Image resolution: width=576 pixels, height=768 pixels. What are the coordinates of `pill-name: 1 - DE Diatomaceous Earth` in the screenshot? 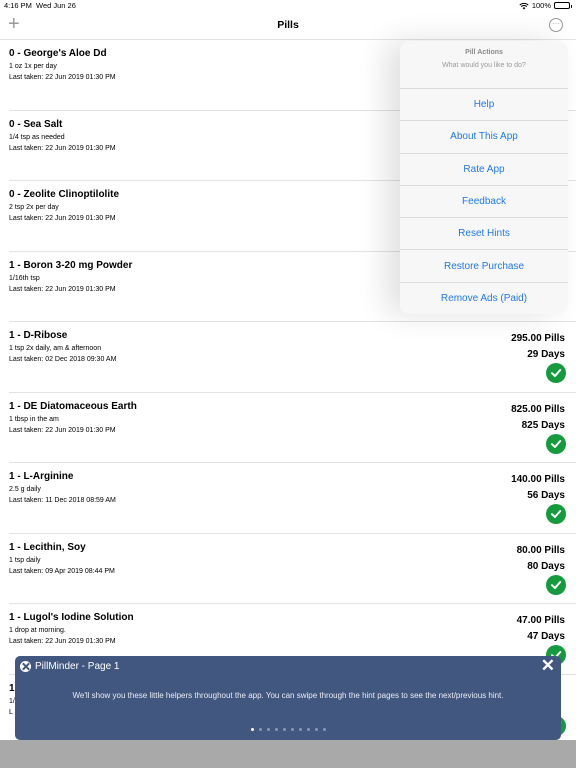 It's located at (73, 406).